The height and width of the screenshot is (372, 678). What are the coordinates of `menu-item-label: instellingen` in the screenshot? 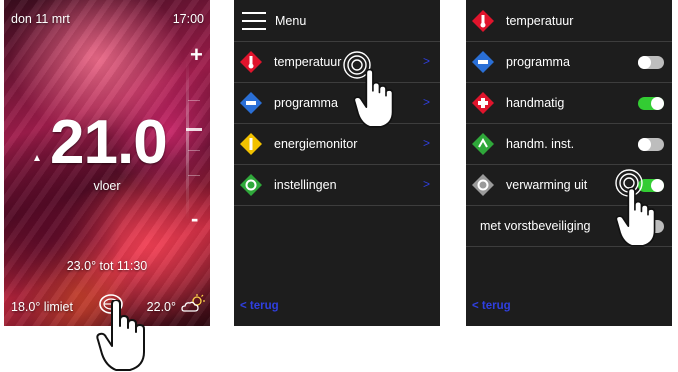 It's located at (305, 185).